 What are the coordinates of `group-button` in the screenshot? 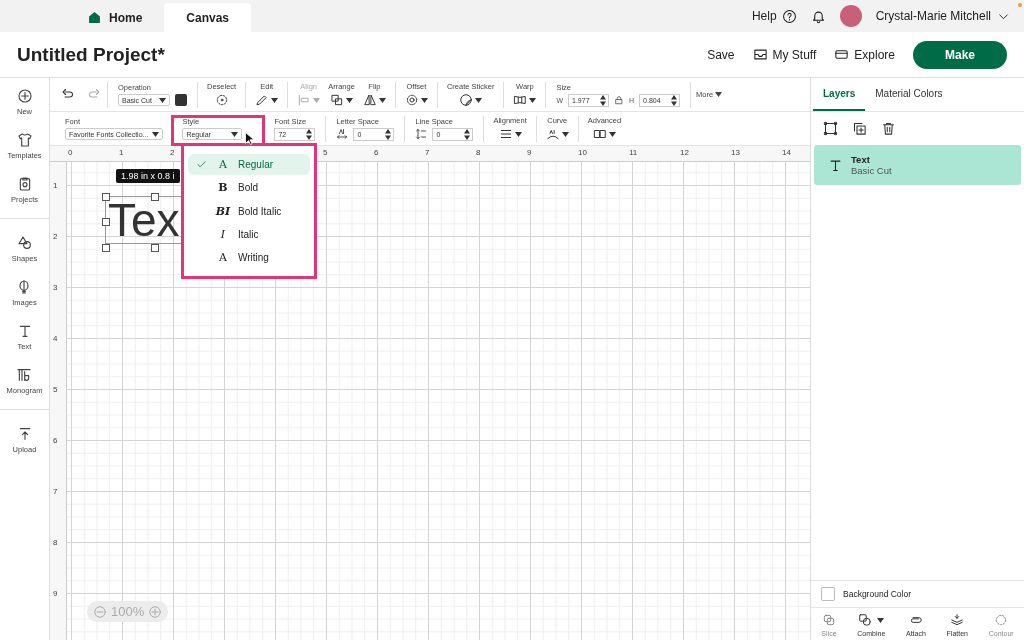 It's located at (830, 128).